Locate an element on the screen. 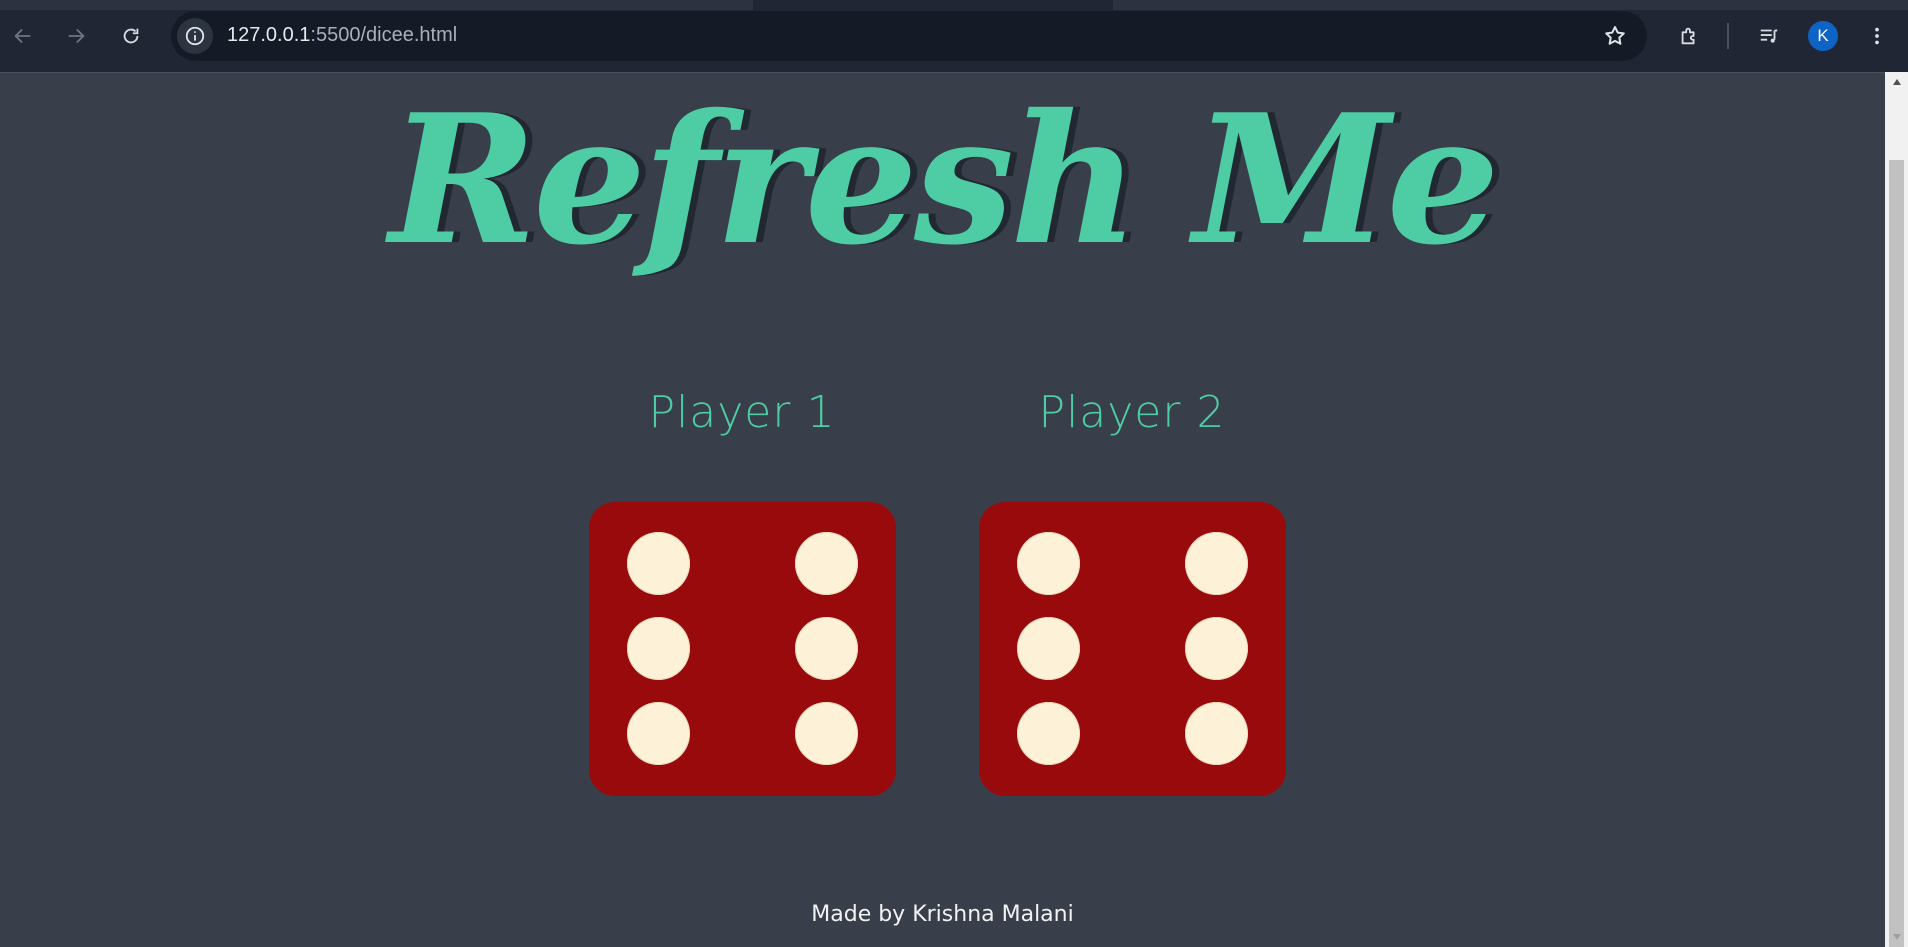  site-info-button is located at coordinates (195, 36).